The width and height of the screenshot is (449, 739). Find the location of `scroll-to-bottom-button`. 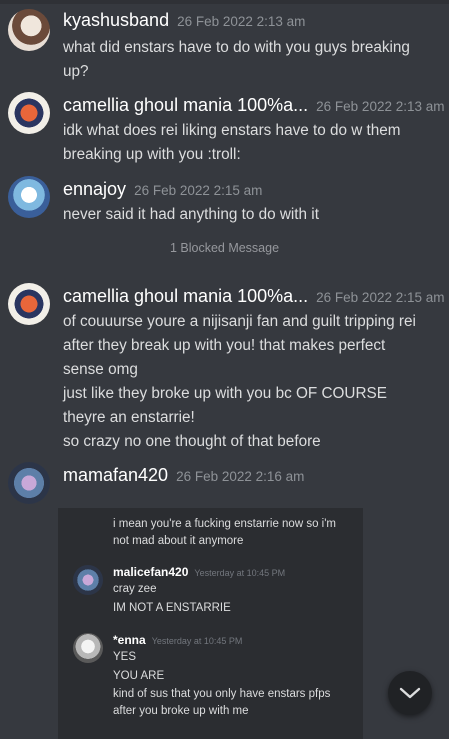

scroll-to-bottom-button is located at coordinates (410, 693).